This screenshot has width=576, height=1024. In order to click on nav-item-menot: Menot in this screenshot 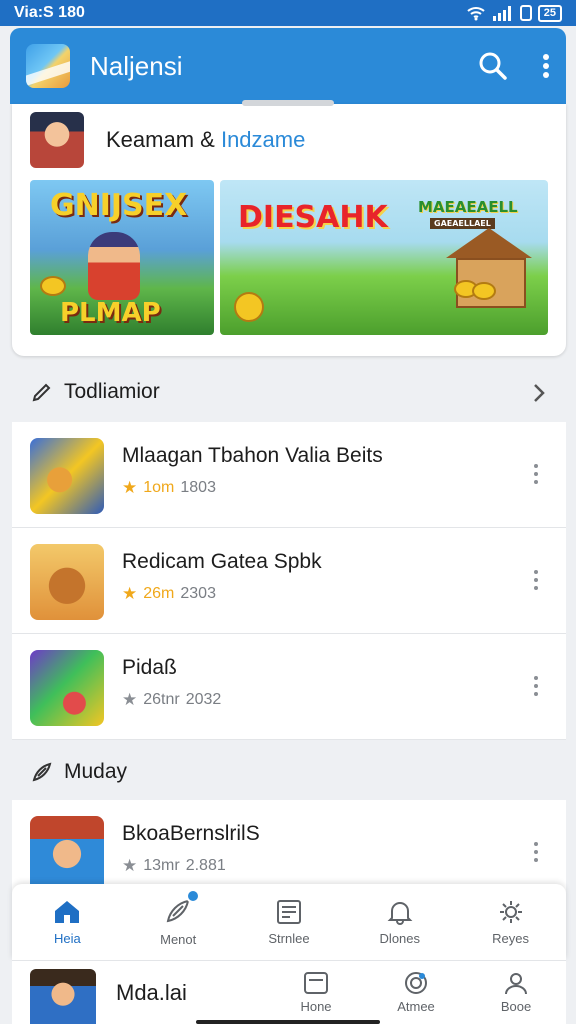, I will do `click(178, 922)`.